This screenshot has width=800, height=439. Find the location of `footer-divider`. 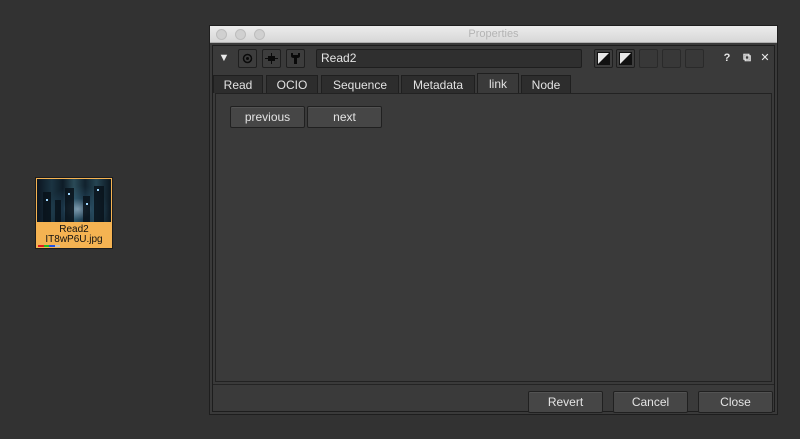

footer-divider is located at coordinates (493, 384).